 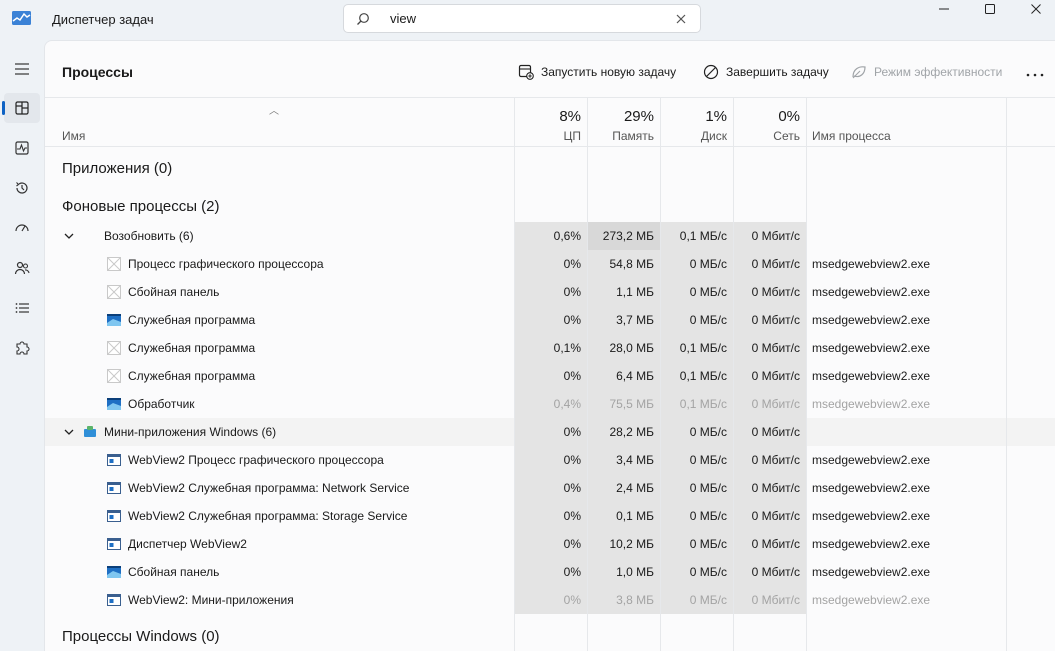 I want to click on new-task-icon, so click(x=526, y=72).